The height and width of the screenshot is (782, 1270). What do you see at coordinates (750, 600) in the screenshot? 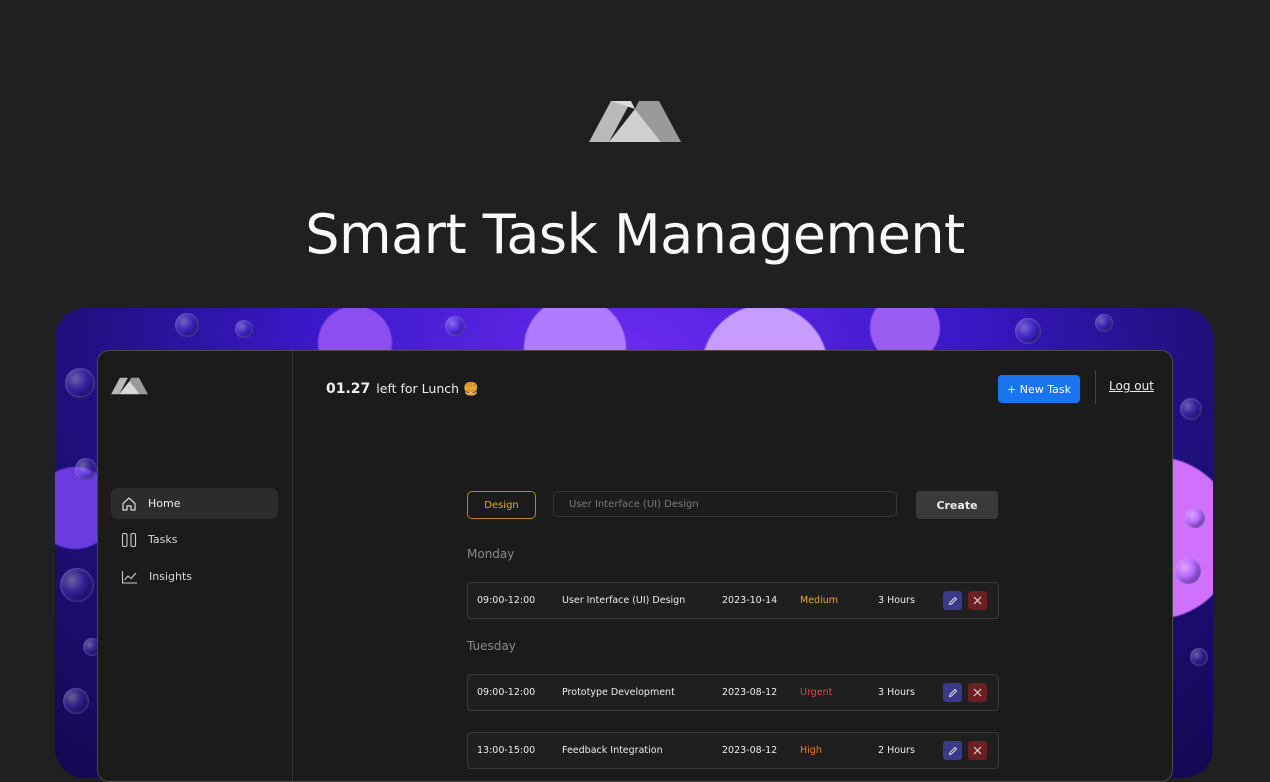
I see `task-date: 2023-10-14` at bounding box center [750, 600].